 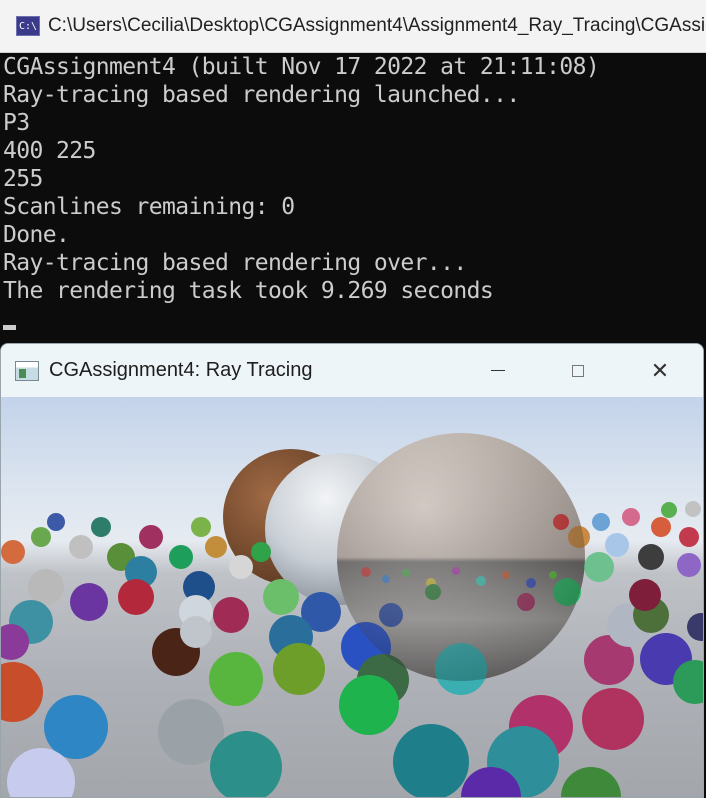 What do you see at coordinates (16, 123) in the screenshot?
I see `console-line: P3` at bounding box center [16, 123].